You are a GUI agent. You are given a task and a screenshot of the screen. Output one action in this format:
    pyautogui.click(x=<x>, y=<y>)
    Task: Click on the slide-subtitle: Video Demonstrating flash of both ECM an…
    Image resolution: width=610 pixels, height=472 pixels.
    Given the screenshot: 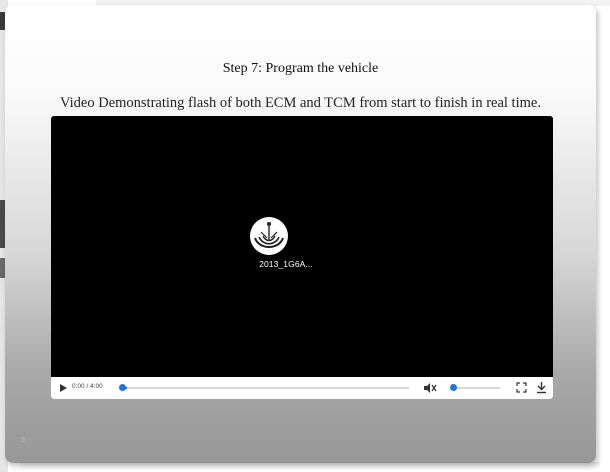 What is the action you would take?
    pyautogui.click(x=300, y=103)
    